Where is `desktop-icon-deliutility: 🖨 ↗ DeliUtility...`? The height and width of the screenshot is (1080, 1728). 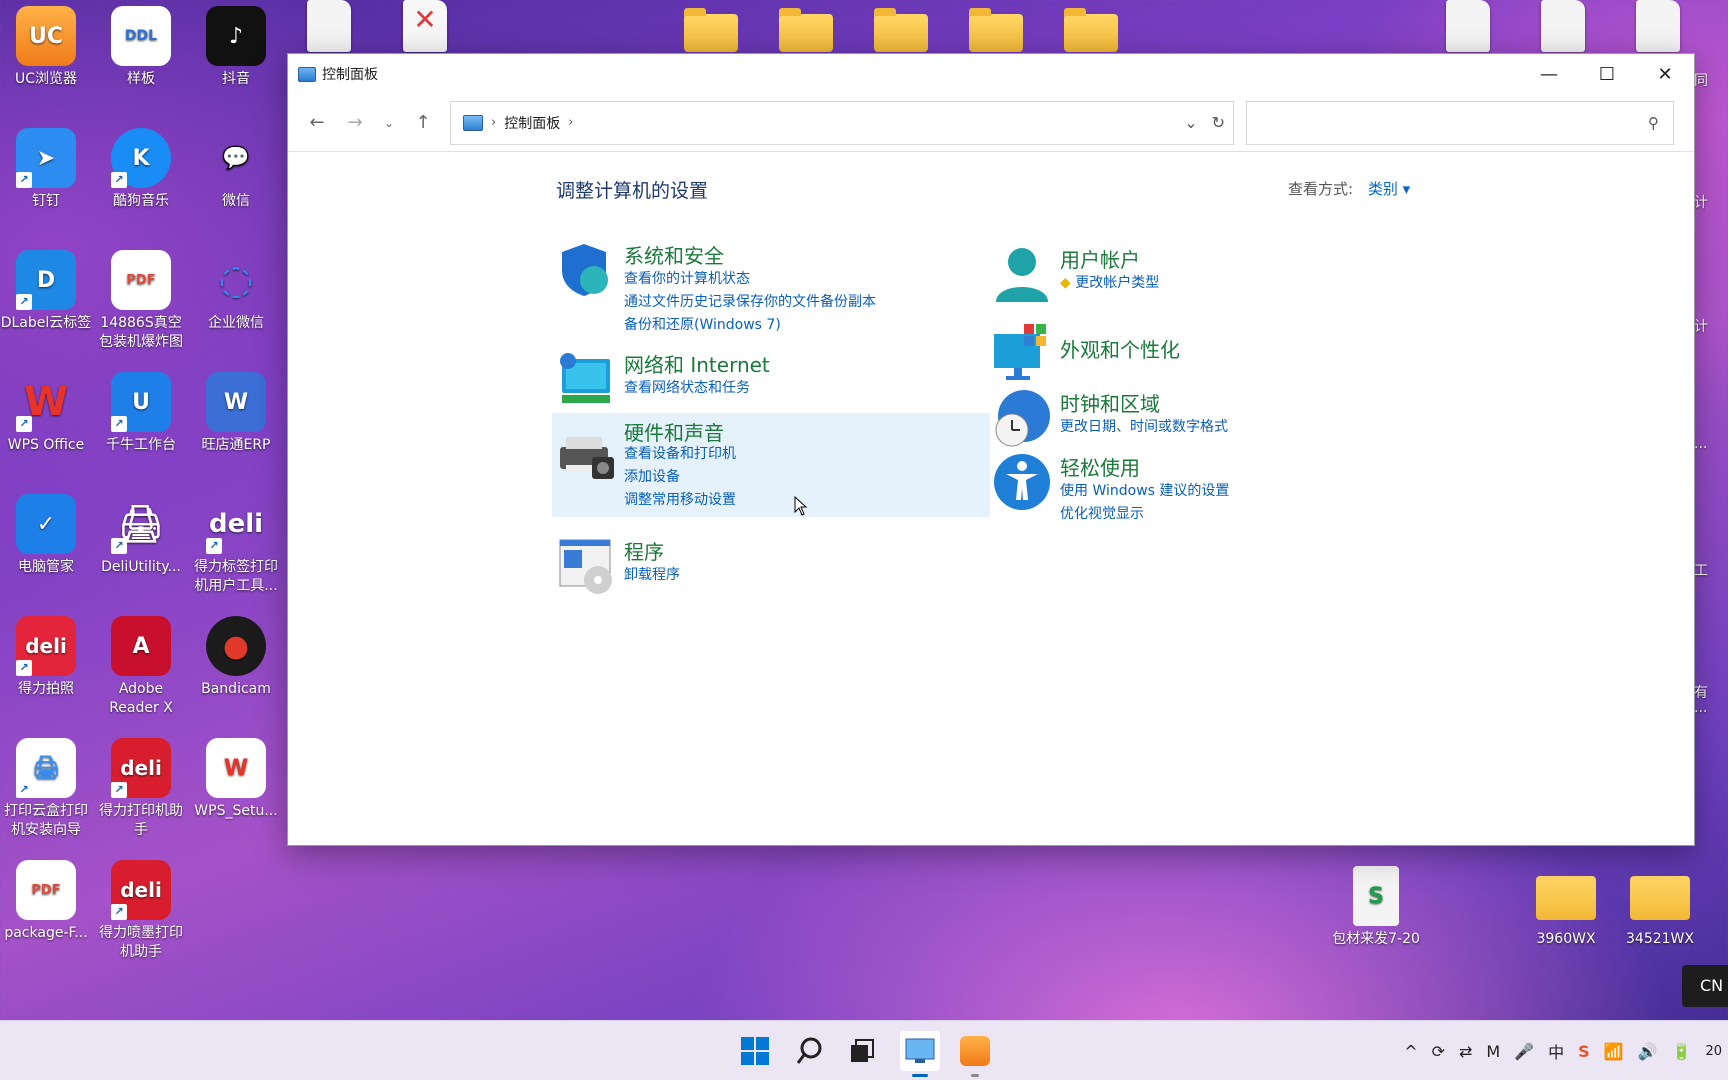 desktop-icon-deliutility: 🖨 ↗ DeliUtility... is located at coordinates (141, 535).